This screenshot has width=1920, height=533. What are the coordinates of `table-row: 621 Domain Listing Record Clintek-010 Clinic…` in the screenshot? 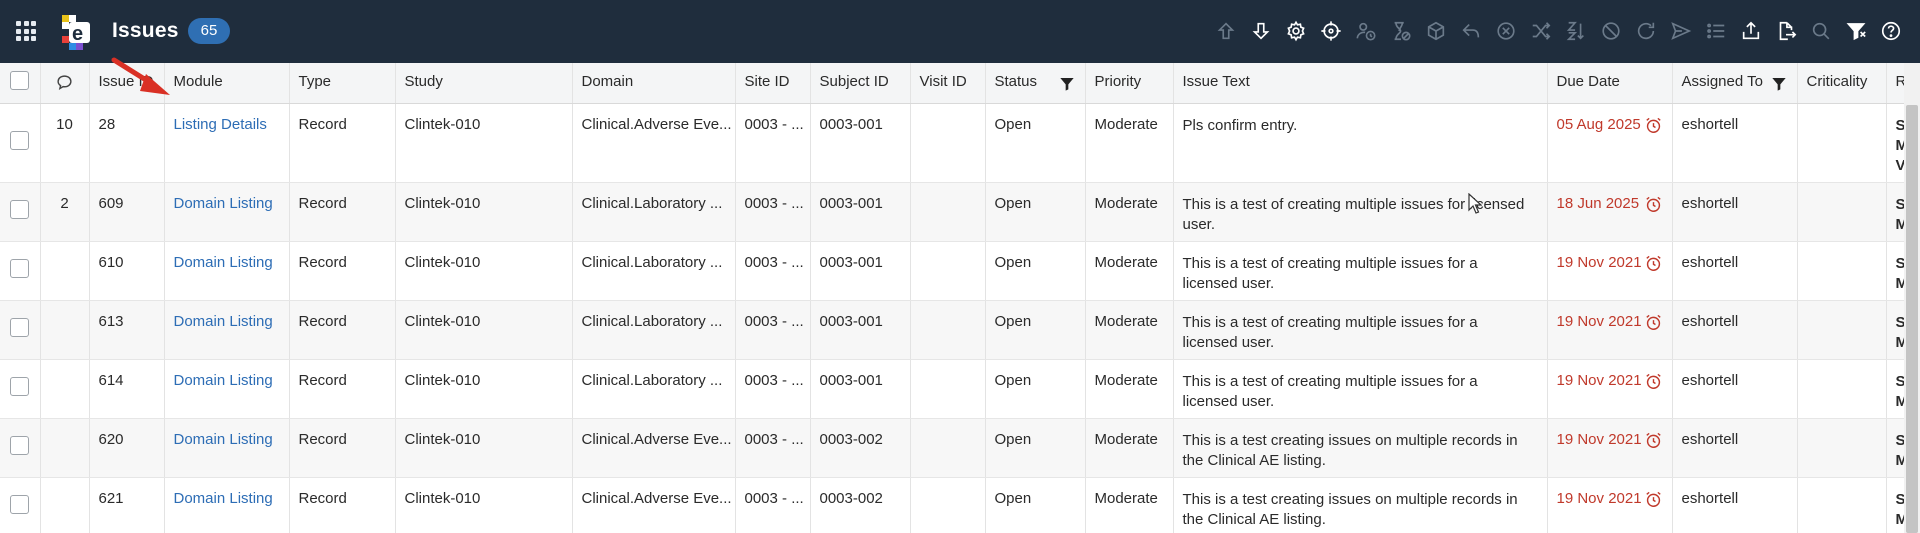 It's located at (952, 505).